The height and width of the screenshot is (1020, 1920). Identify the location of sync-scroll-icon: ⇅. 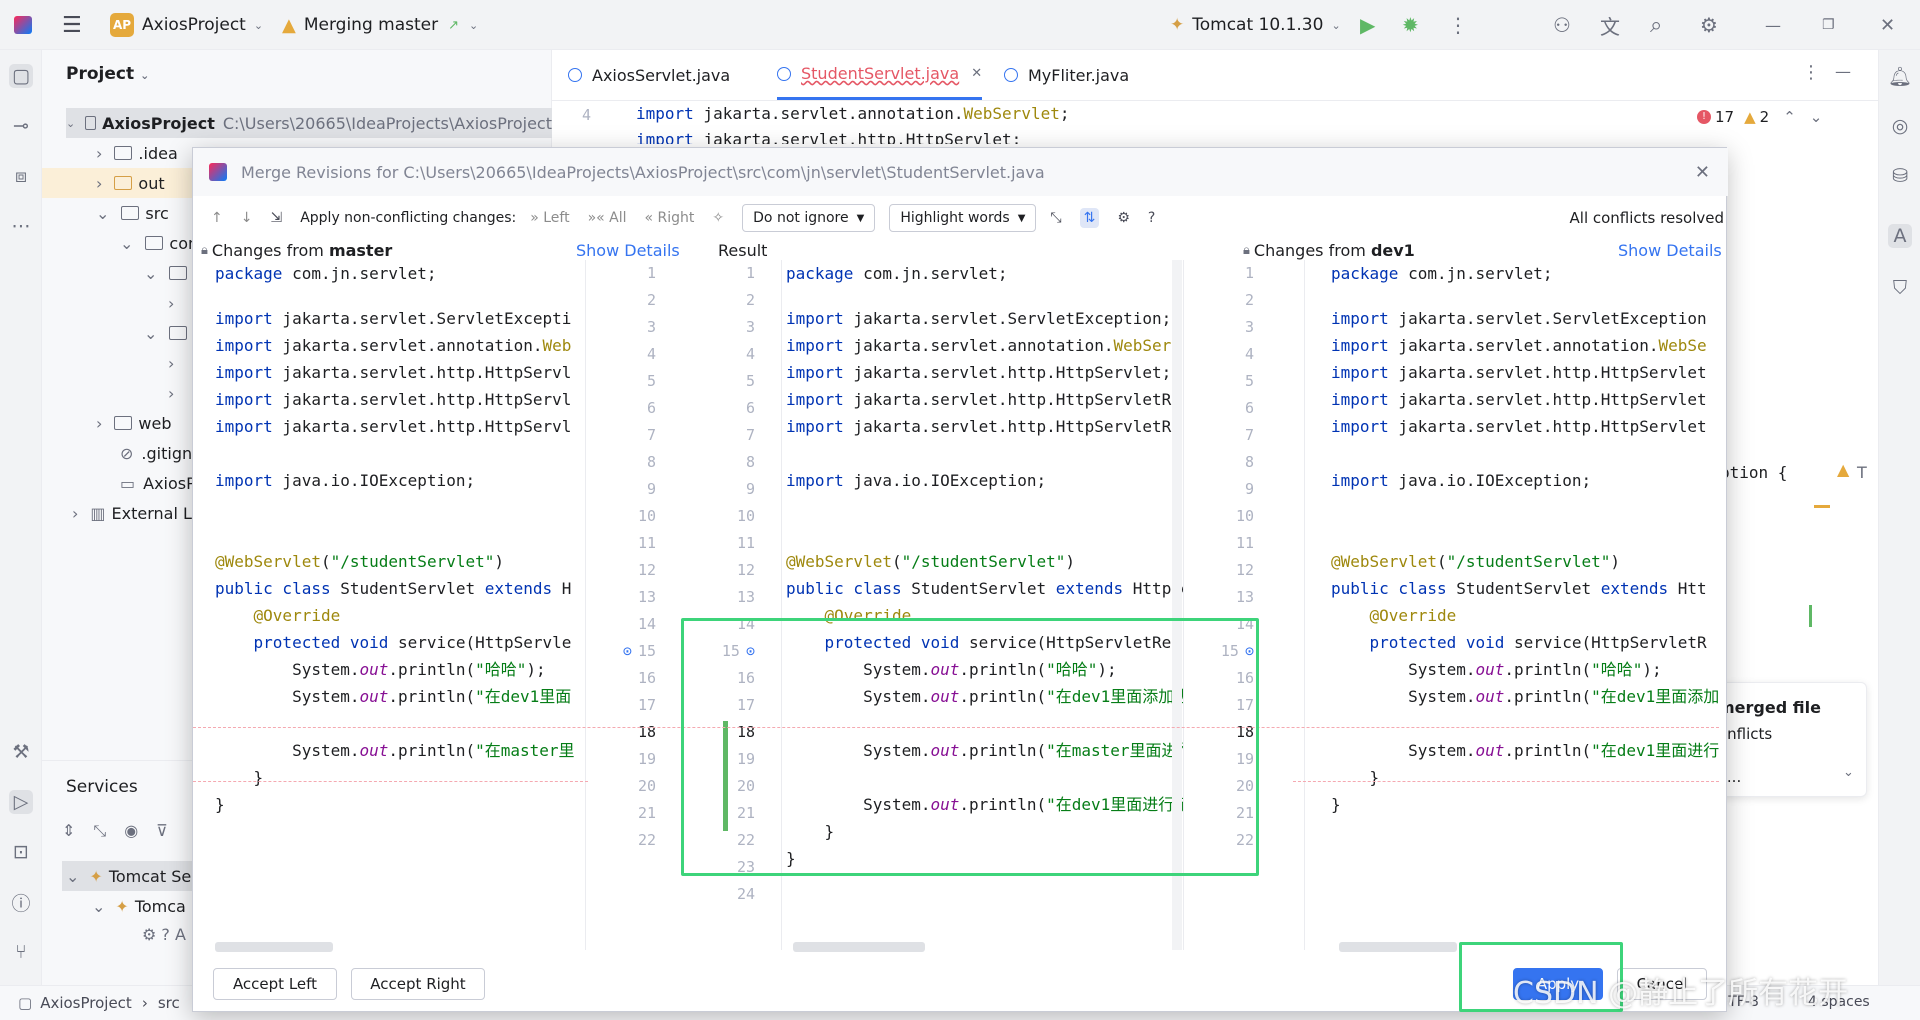
(1089, 218).